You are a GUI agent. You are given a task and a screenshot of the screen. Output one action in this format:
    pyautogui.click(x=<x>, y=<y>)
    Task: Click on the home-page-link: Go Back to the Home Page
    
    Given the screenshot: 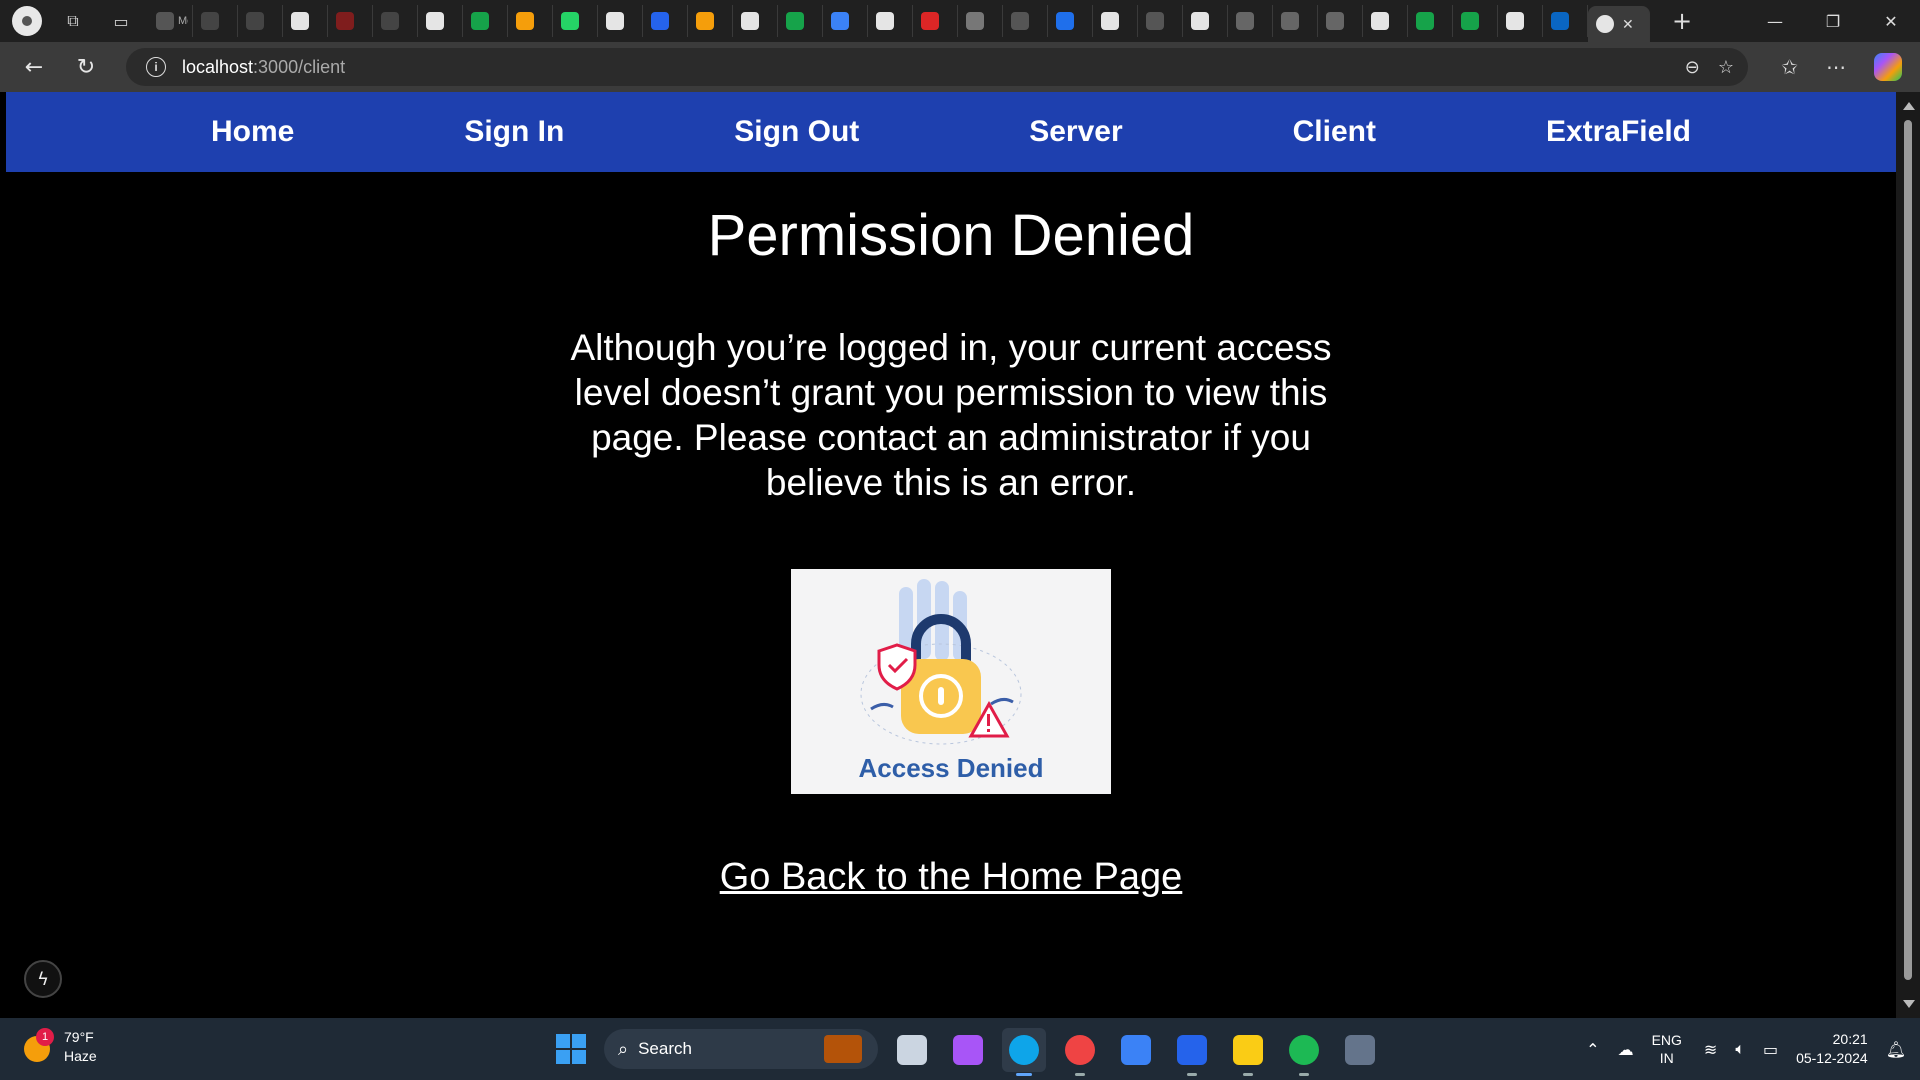 What is the action you would take?
    pyautogui.click(x=951, y=877)
    